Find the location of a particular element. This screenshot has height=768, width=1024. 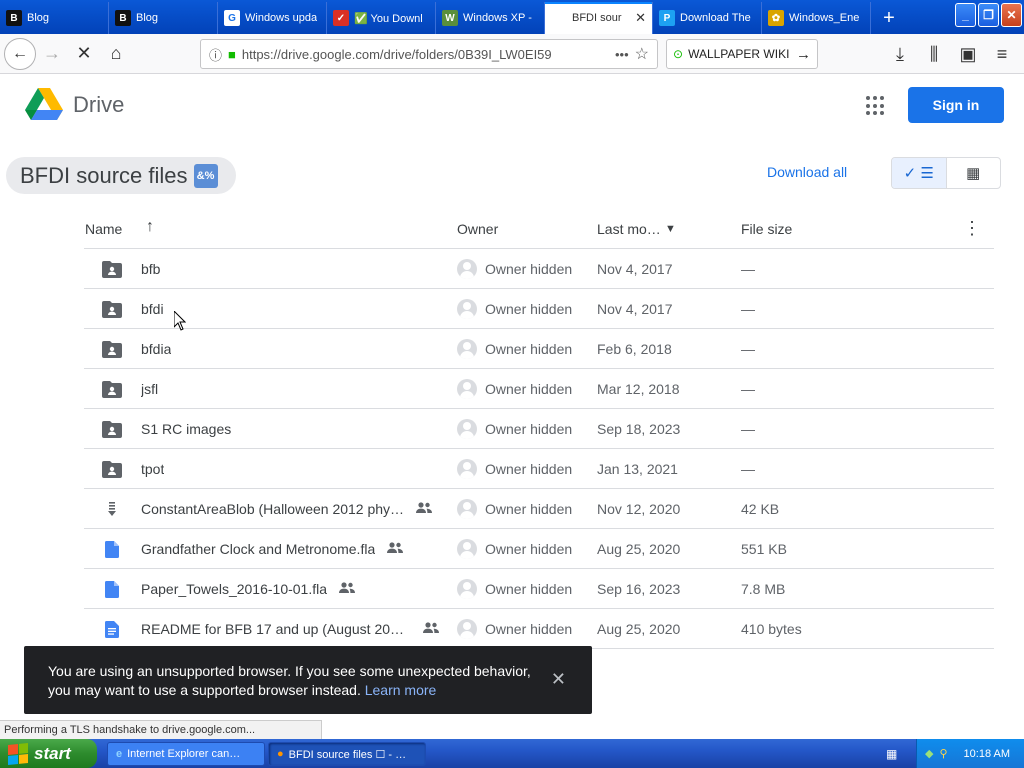

download-all-button: Download all is located at coordinates (807, 172).